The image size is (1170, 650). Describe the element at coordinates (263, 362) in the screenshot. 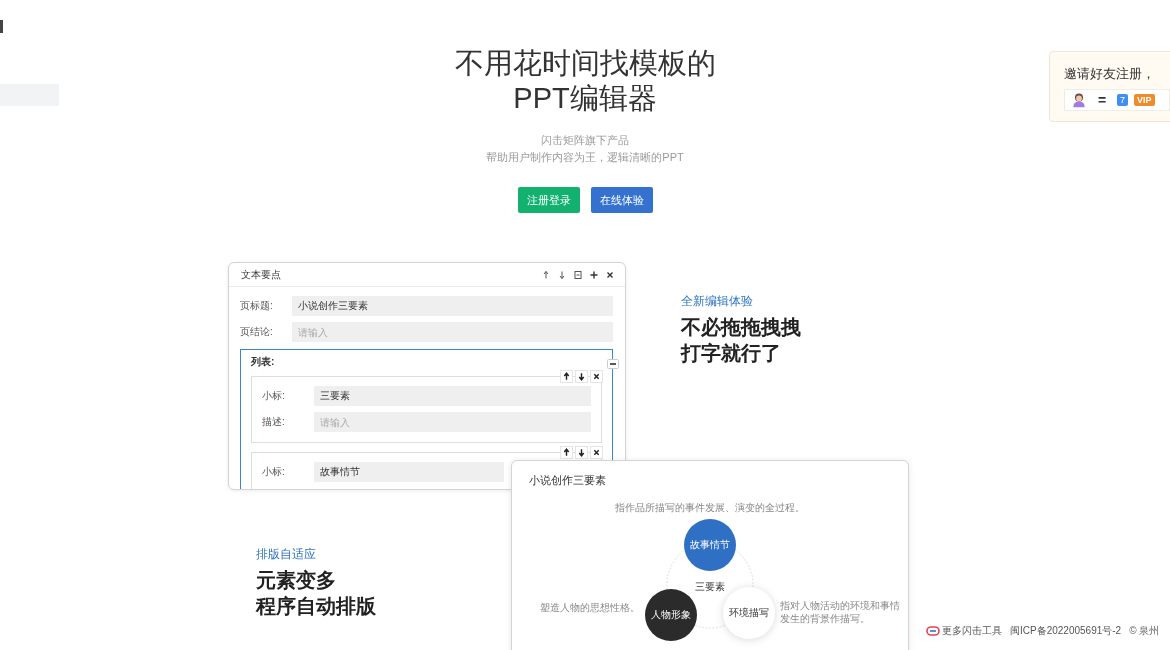

I see `list-label: 列表:` at that location.